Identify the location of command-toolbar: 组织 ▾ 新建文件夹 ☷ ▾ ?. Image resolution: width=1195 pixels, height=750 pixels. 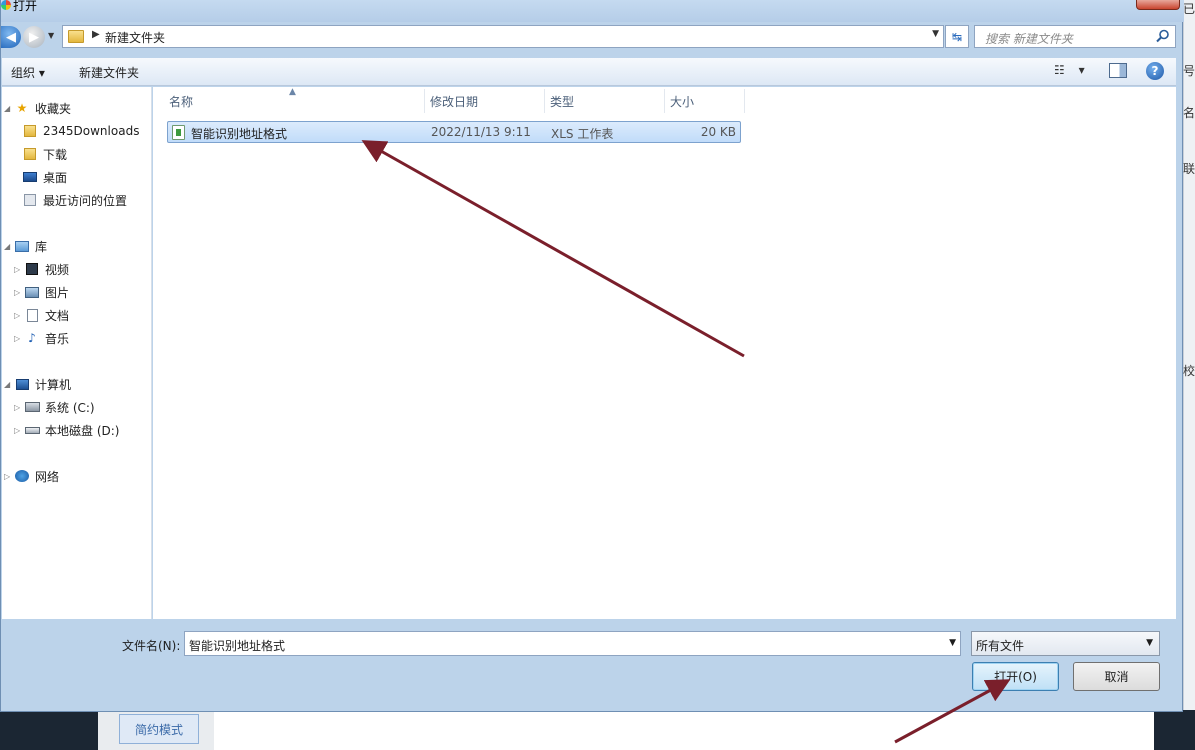
(589, 72).